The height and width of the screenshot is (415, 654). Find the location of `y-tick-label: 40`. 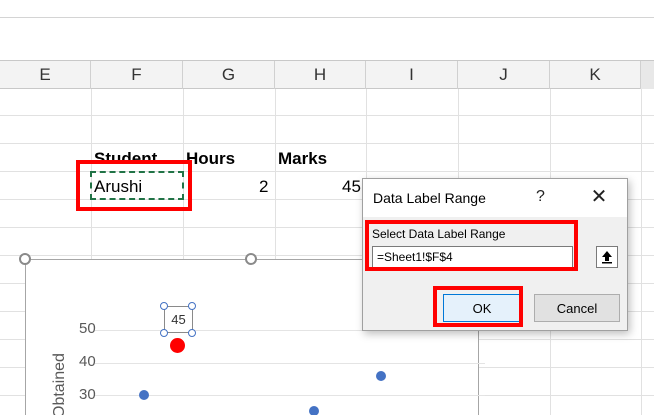

y-tick-label: 40 is located at coordinates (87, 361).